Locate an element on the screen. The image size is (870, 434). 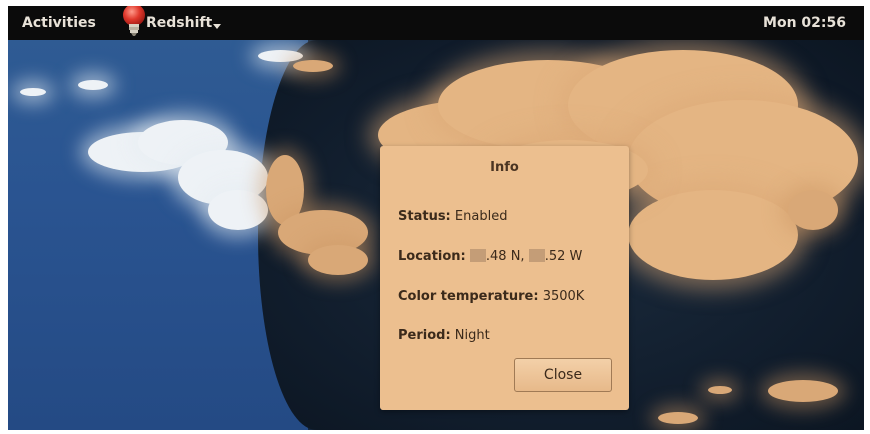
location-row: Location: .48 N, .52 W is located at coordinates (490, 256).